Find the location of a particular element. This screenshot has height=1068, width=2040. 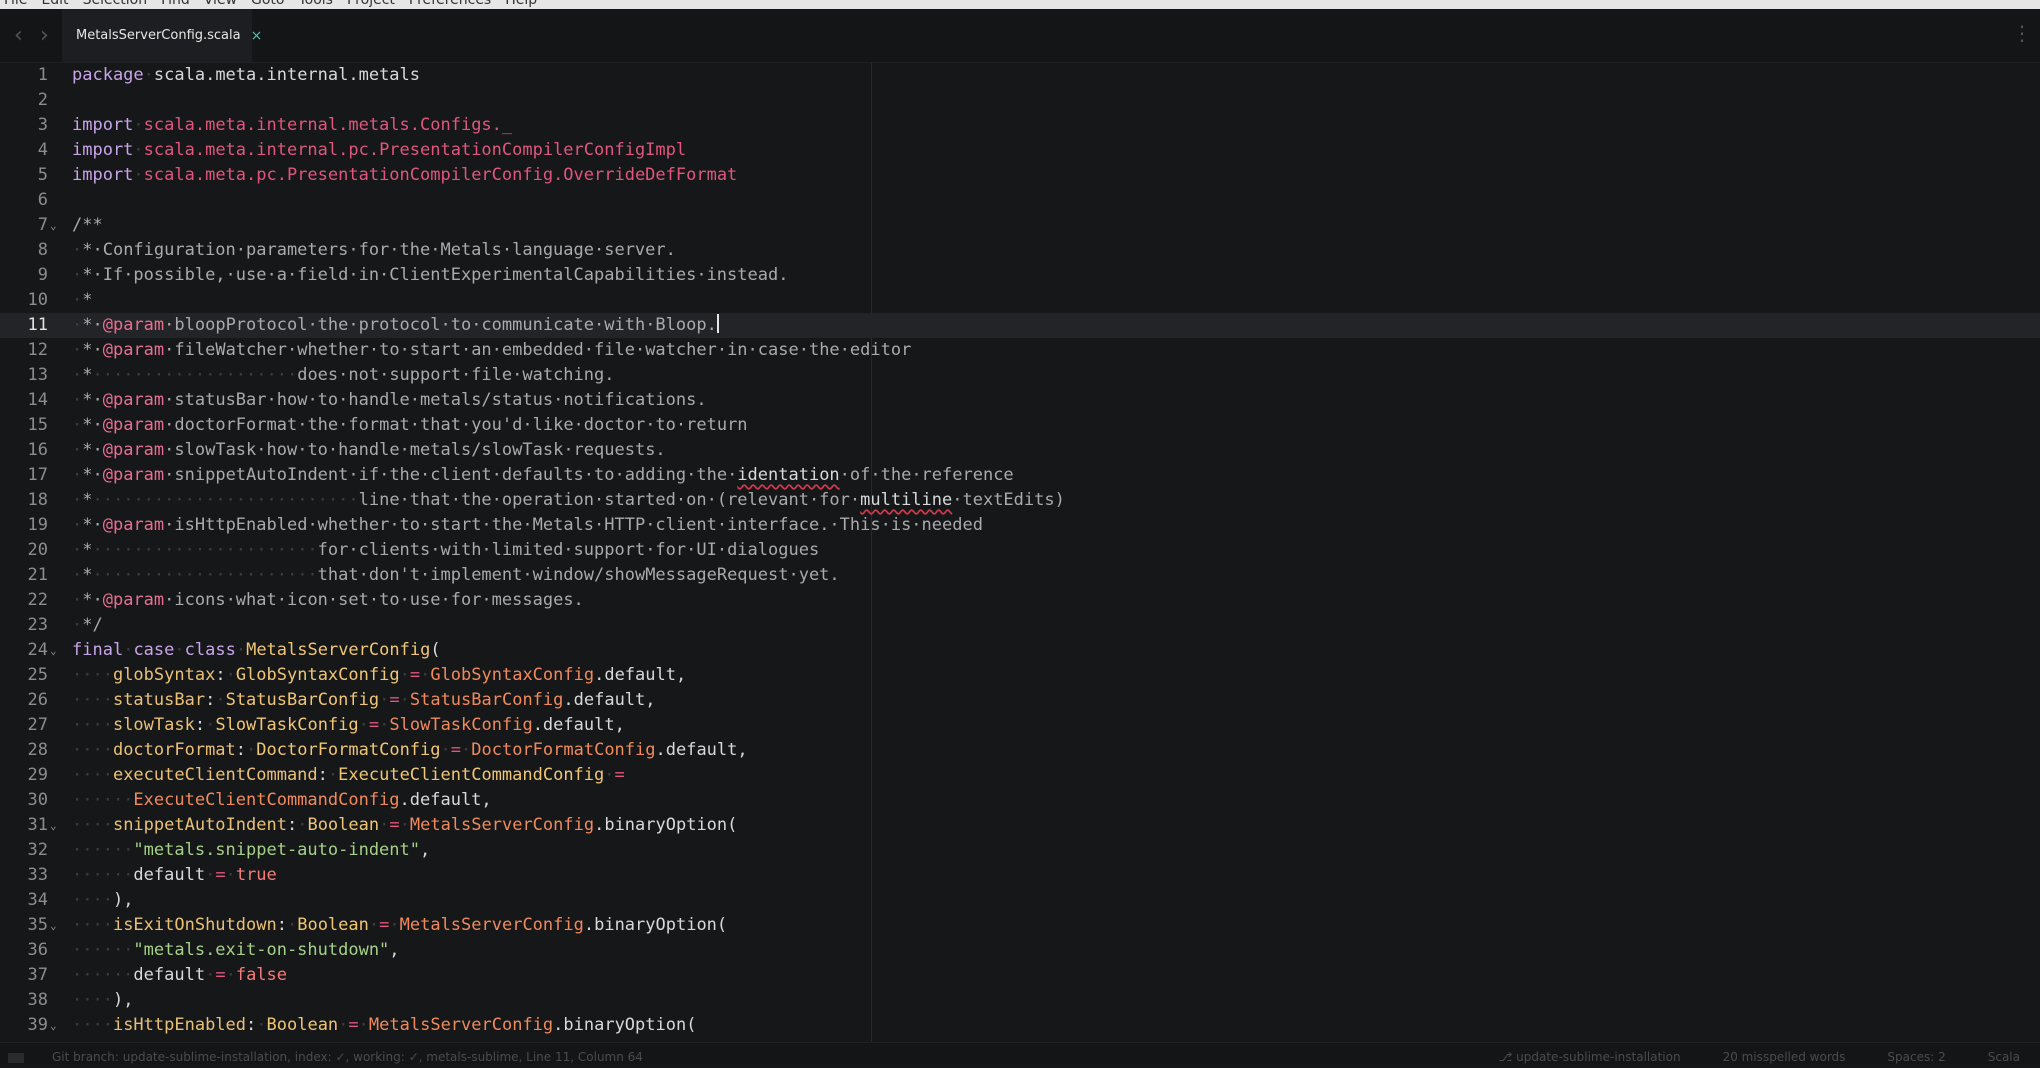

code-line: 34 ····), is located at coordinates (1020, 900).